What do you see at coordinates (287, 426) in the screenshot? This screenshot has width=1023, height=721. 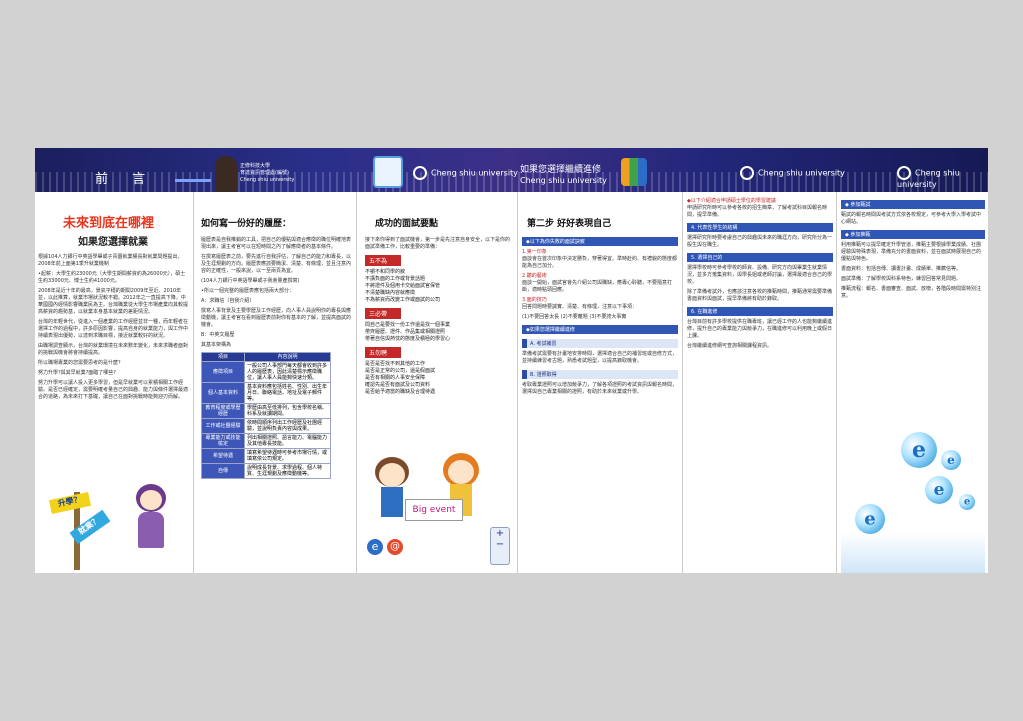 I see `row-value: 依時間順序列出工作經歷及社團經驗，並說明負責內容與成果。` at bounding box center [287, 426].